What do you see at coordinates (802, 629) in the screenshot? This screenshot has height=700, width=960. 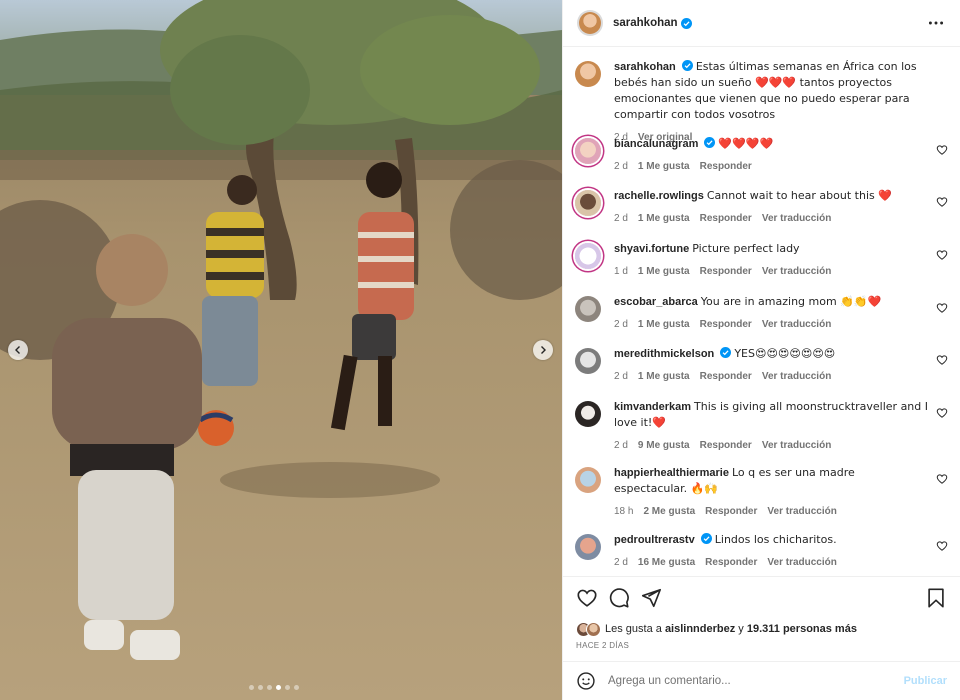 I see `likes-others: 19.311 personas más` at bounding box center [802, 629].